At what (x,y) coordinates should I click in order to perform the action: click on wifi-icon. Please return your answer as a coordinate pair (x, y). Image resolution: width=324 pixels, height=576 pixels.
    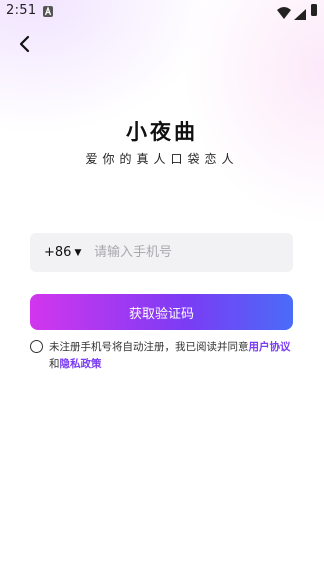
    Looking at the image, I should click on (284, 13).